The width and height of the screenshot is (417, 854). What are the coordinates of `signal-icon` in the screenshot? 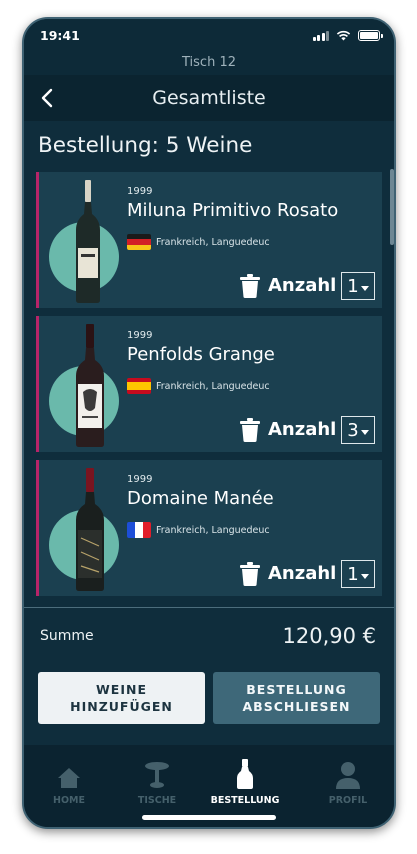 It's located at (320, 35).